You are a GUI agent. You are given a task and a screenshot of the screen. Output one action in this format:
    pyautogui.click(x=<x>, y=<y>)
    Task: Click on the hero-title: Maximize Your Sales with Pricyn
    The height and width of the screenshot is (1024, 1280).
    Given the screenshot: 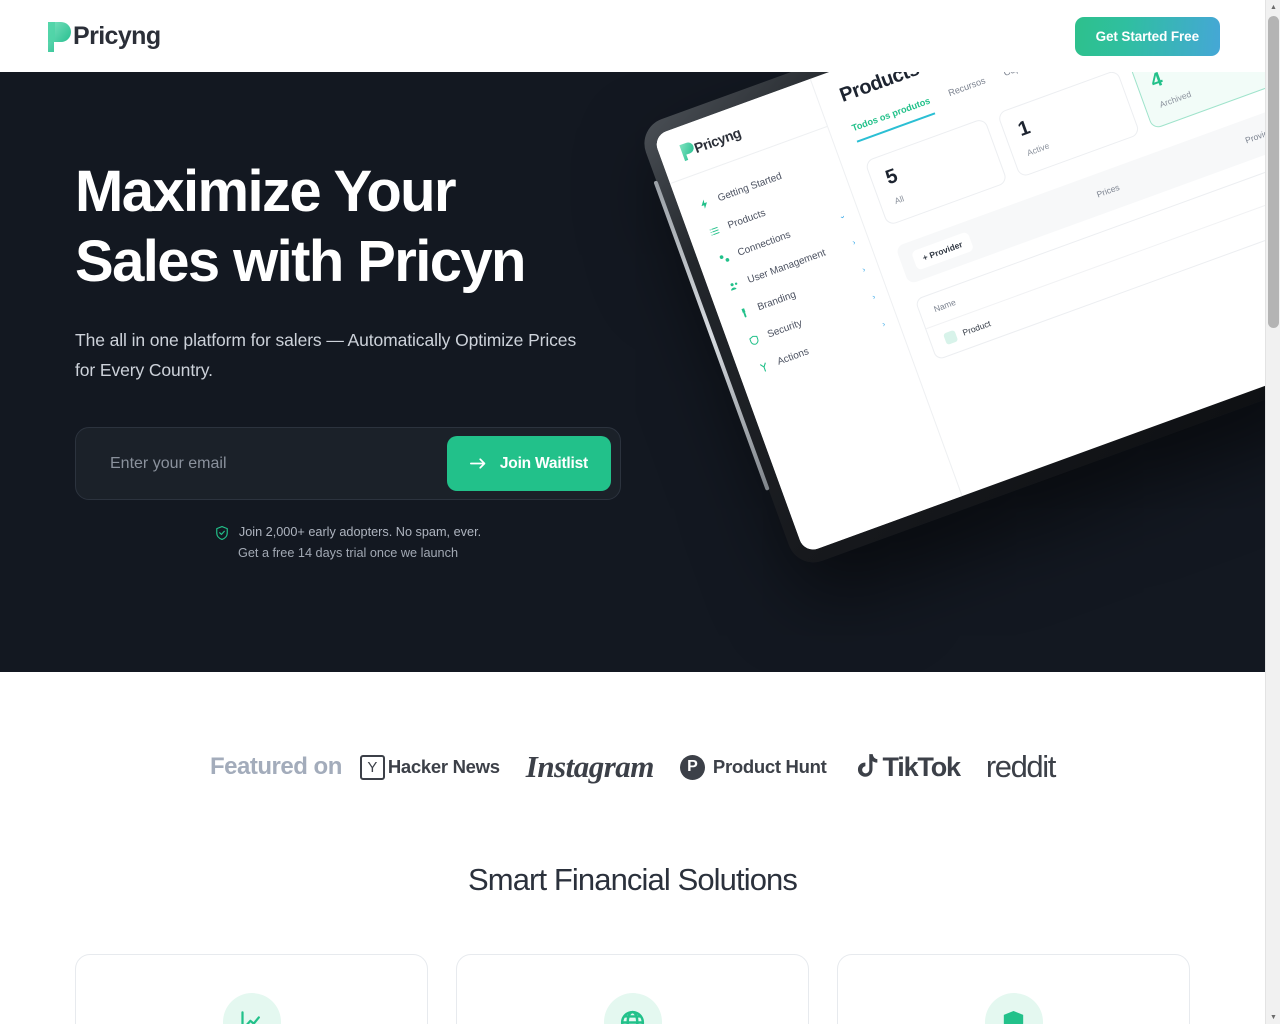 What is the action you would take?
    pyautogui.click(x=385, y=227)
    